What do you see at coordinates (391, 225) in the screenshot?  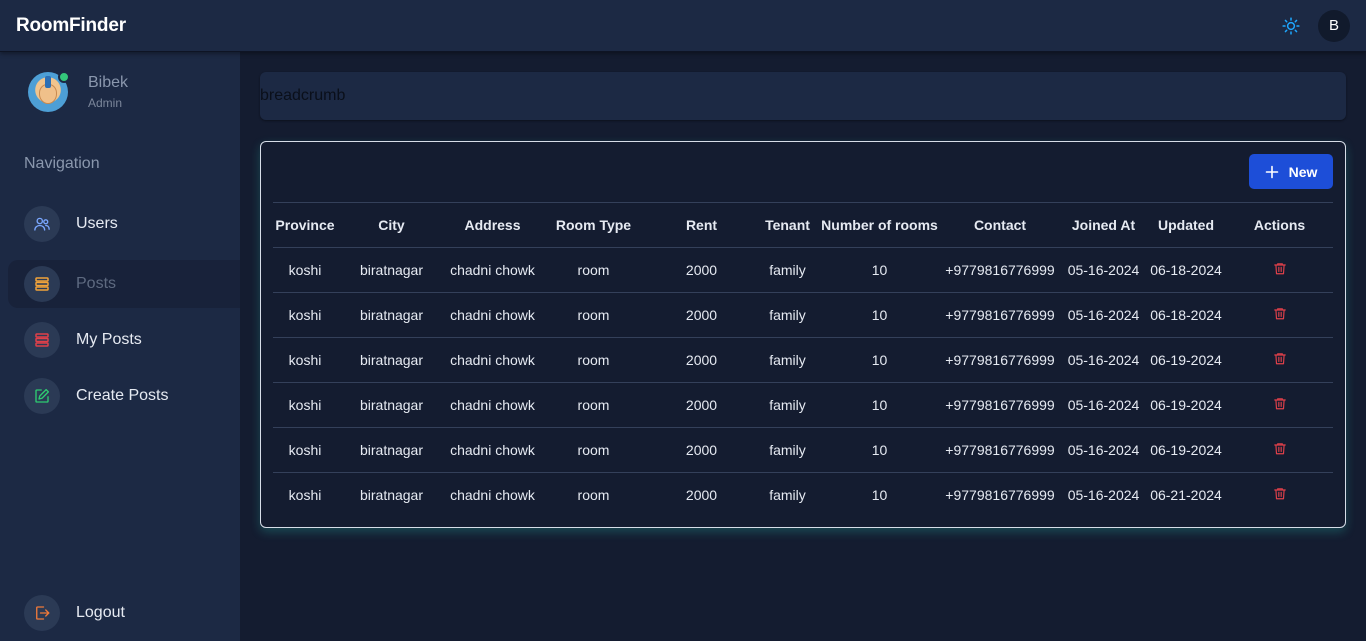 I see `column-header: City` at bounding box center [391, 225].